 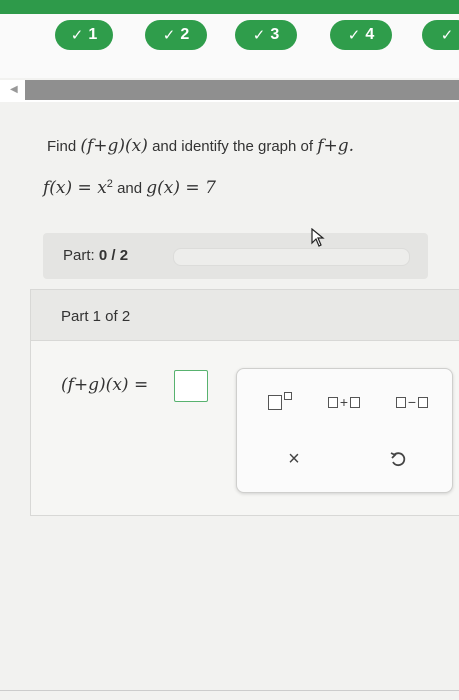 What do you see at coordinates (109, 184) in the screenshot?
I see `f-exponent: 2` at bounding box center [109, 184].